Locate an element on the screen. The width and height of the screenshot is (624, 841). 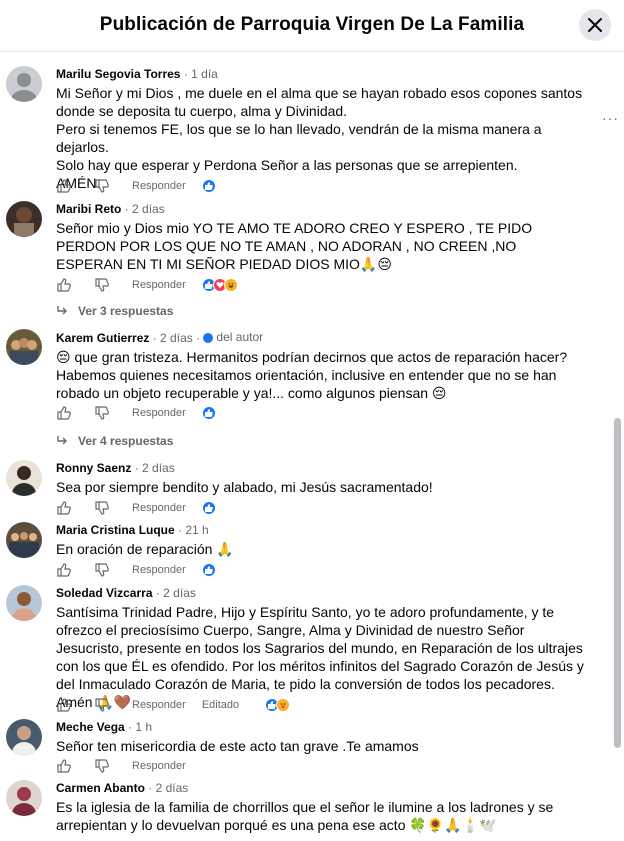
close-icon is located at coordinates (595, 25).